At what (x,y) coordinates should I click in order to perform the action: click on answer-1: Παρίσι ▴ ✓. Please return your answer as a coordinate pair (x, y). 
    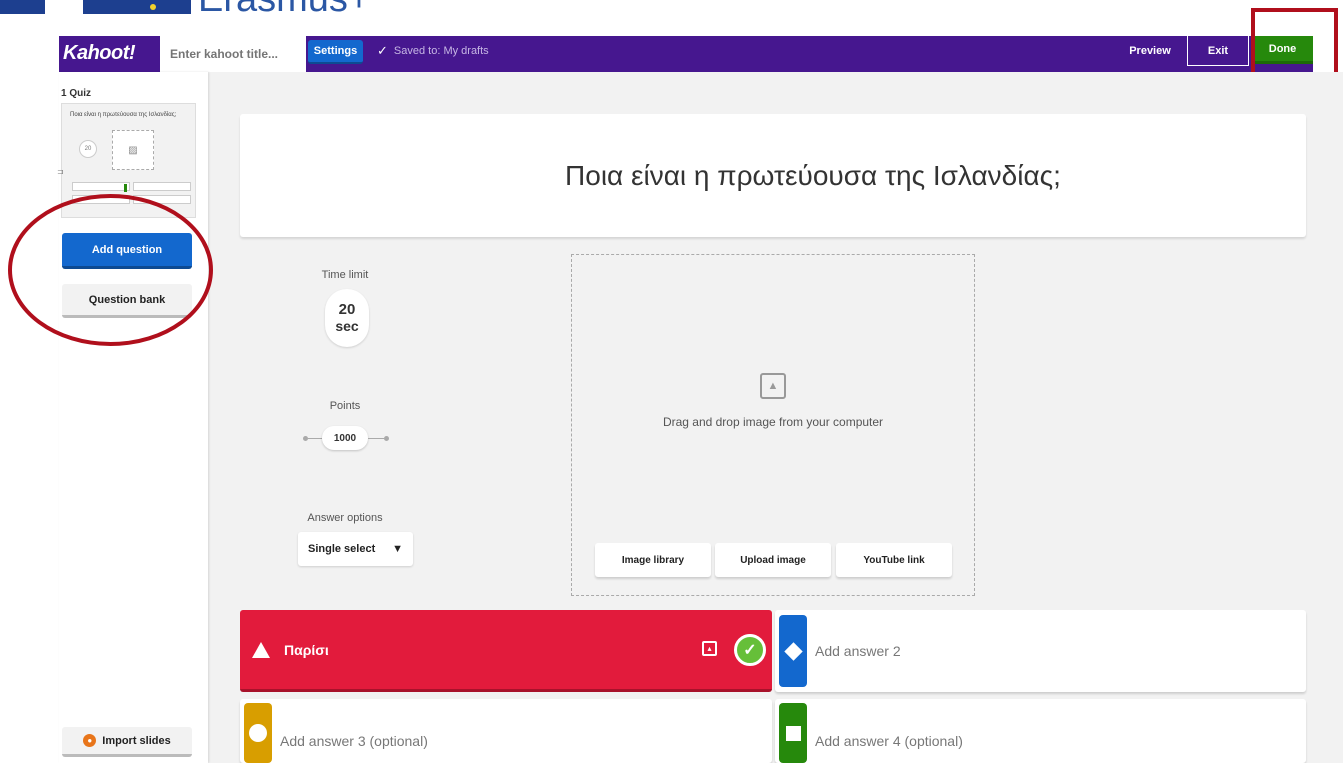
    Looking at the image, I should click on (506, 651).